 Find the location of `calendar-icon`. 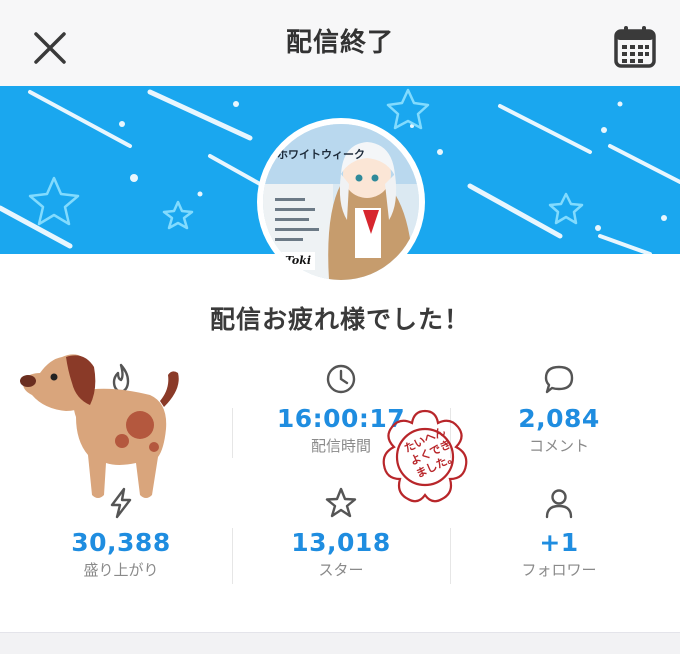

calendar-icon is located at coordinates (635, 47).